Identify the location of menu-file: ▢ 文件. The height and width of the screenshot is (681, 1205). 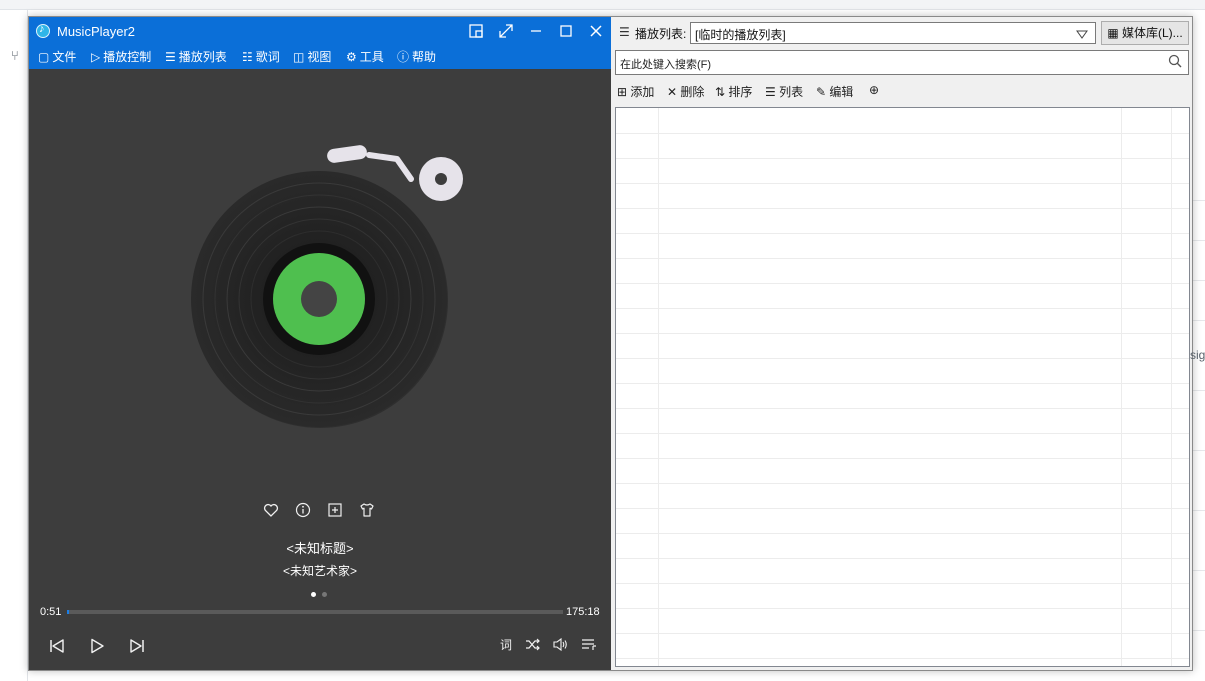
(57, 57).